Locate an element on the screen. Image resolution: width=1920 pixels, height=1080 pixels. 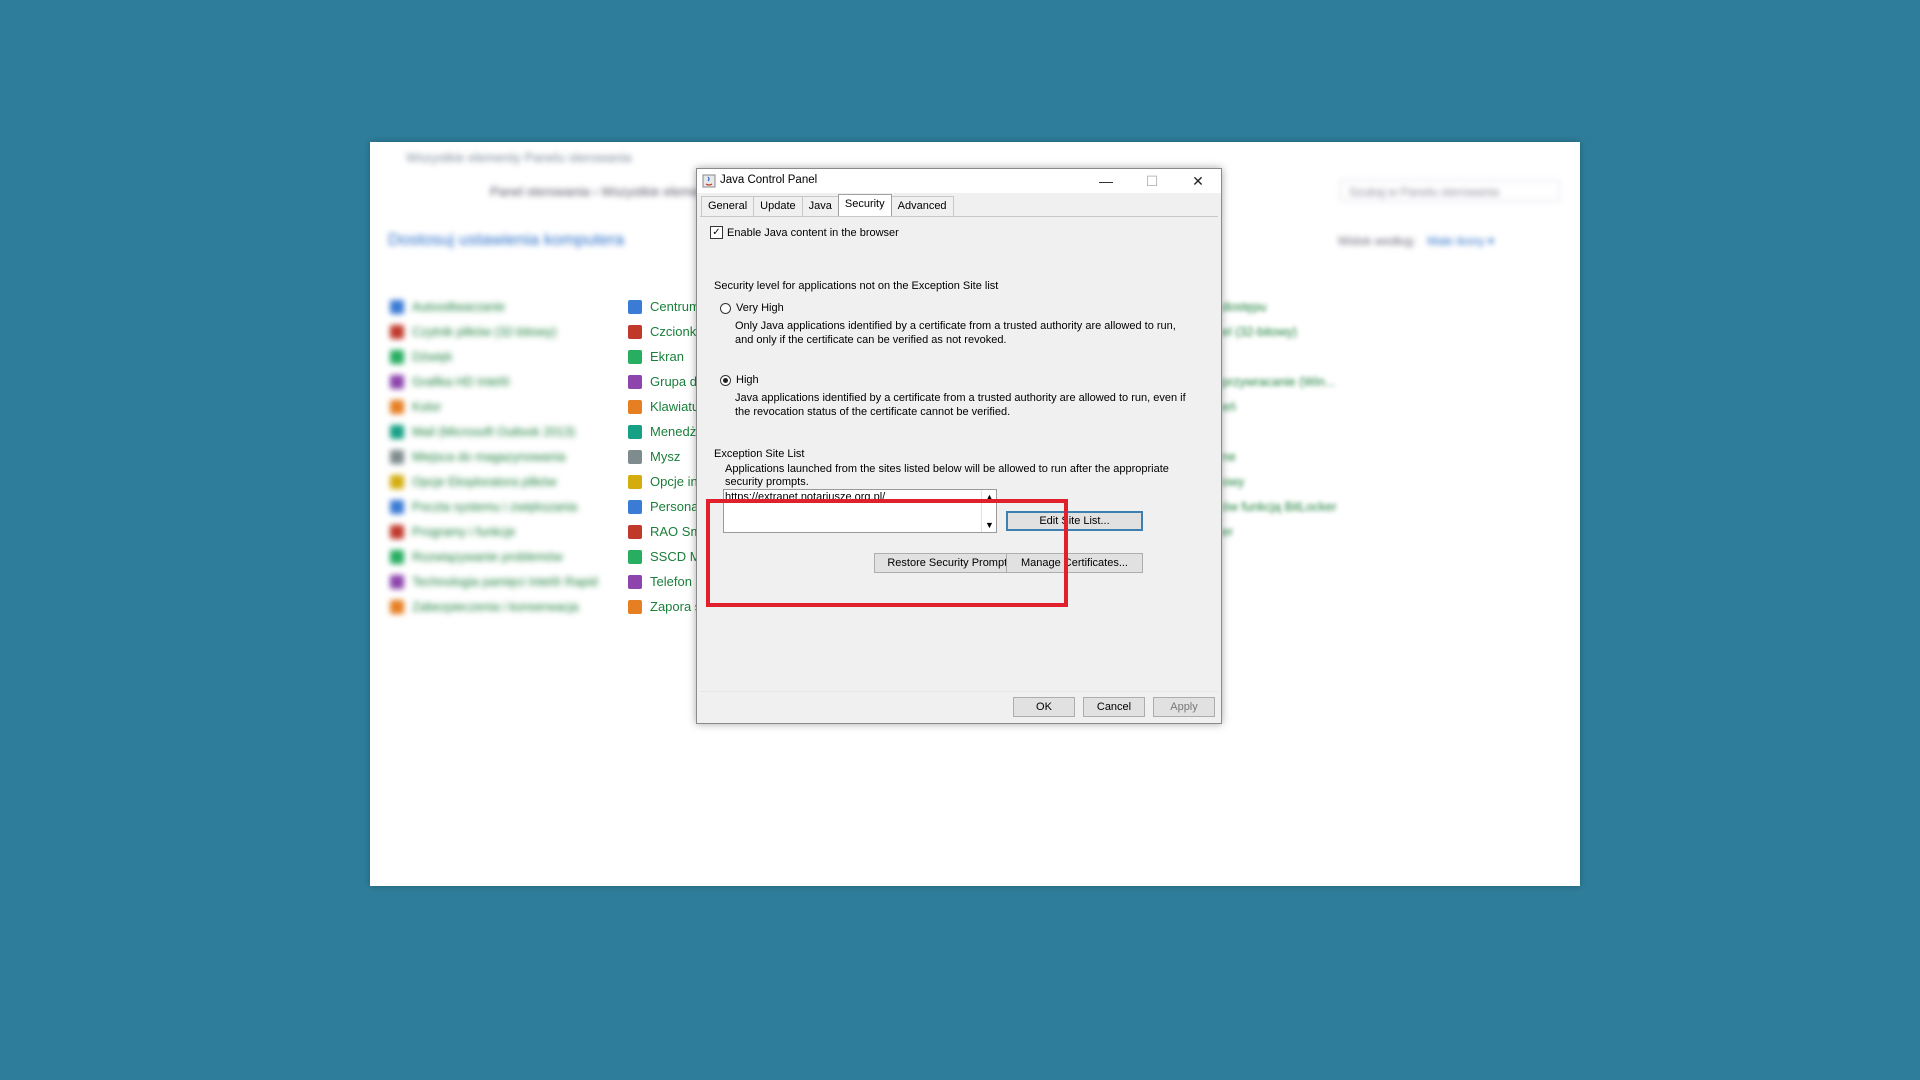
control-panel-item: Autoodtwarzanie is located at coordinates (494, 306).